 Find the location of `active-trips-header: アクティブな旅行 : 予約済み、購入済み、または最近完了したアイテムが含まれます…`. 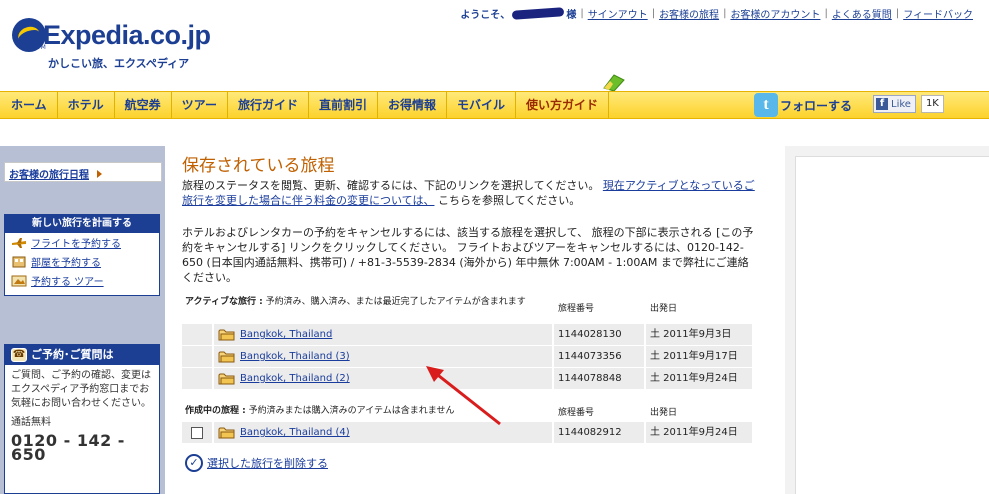

active-trips-header: アクティブな旅行 : 予約済み、購入済み、または最近完了したアイテムが含まれます… is located at coordinates (467, 309).